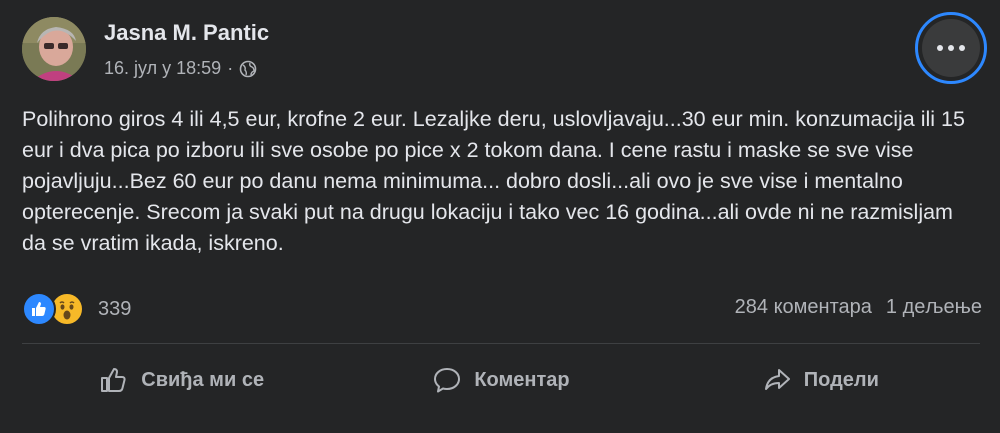 The image size is (1000, 433). I want to click on shares-count: 1 дељење, so click(934, 307).